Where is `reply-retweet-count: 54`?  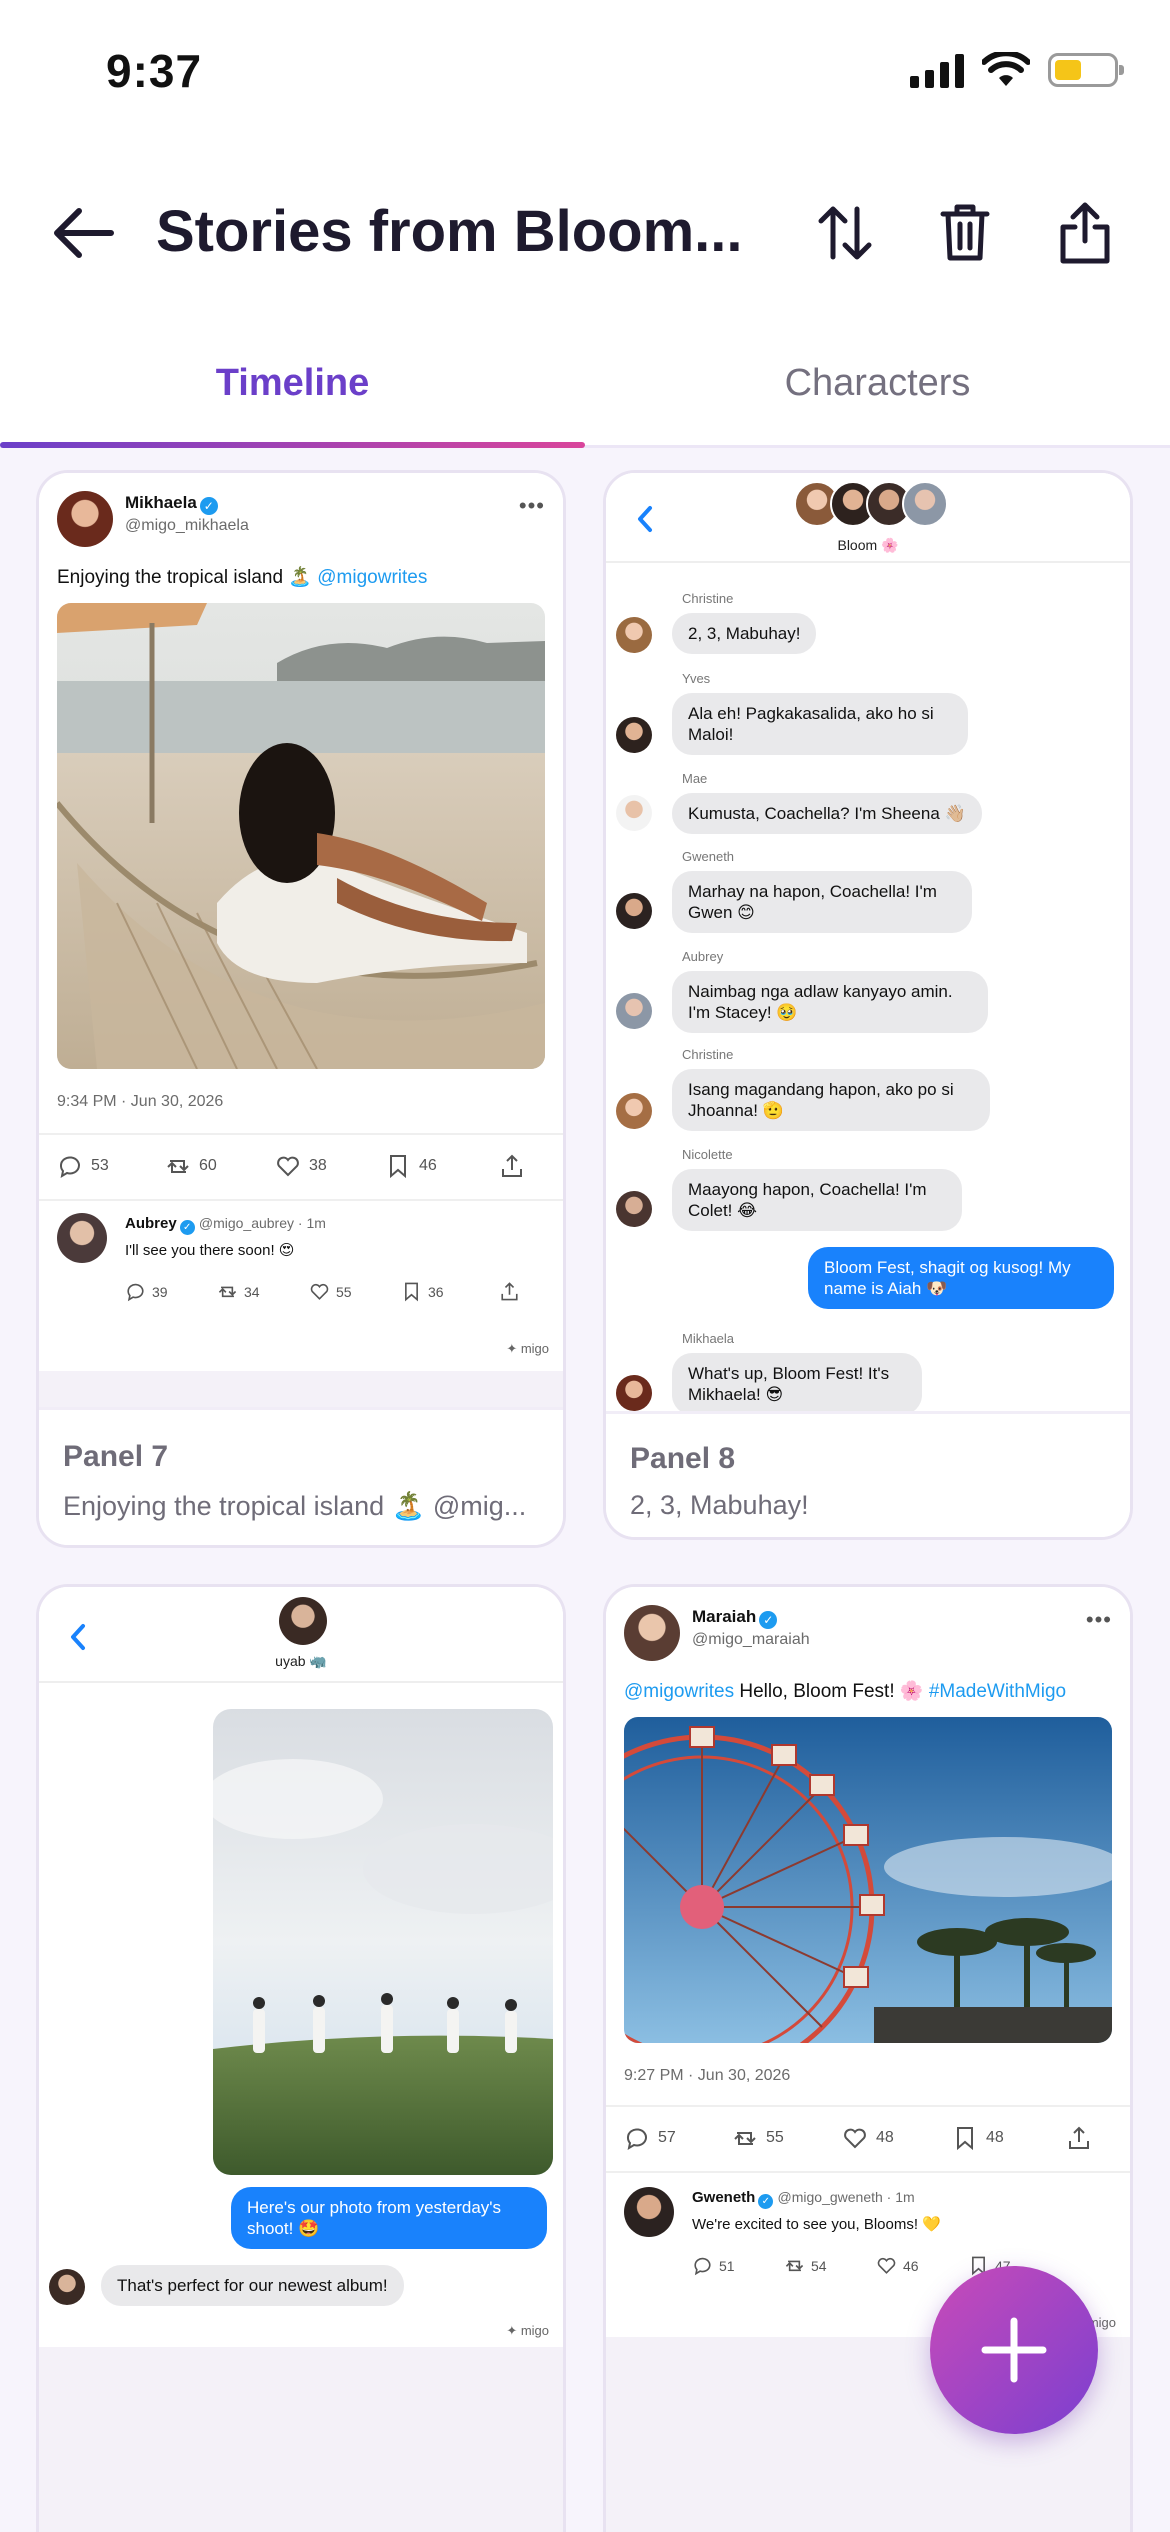
reply-retweet-count: 54 is located at coordinates (805, 2265).